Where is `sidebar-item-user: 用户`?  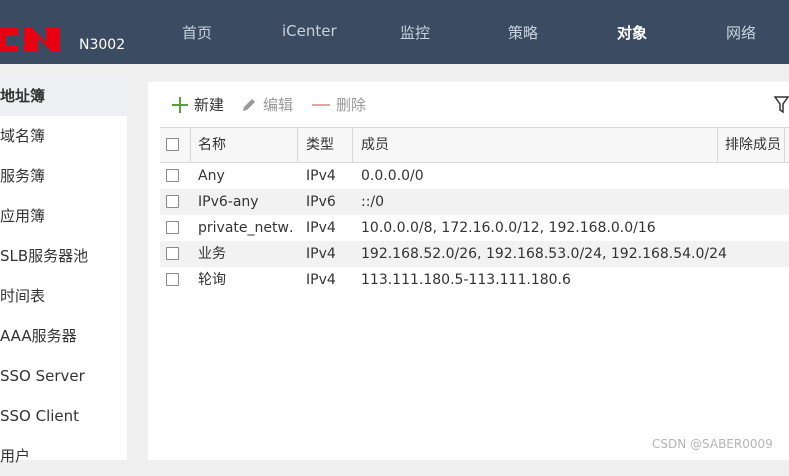 sidebar-item-user: 用户 is located at coordinates (63, 456).